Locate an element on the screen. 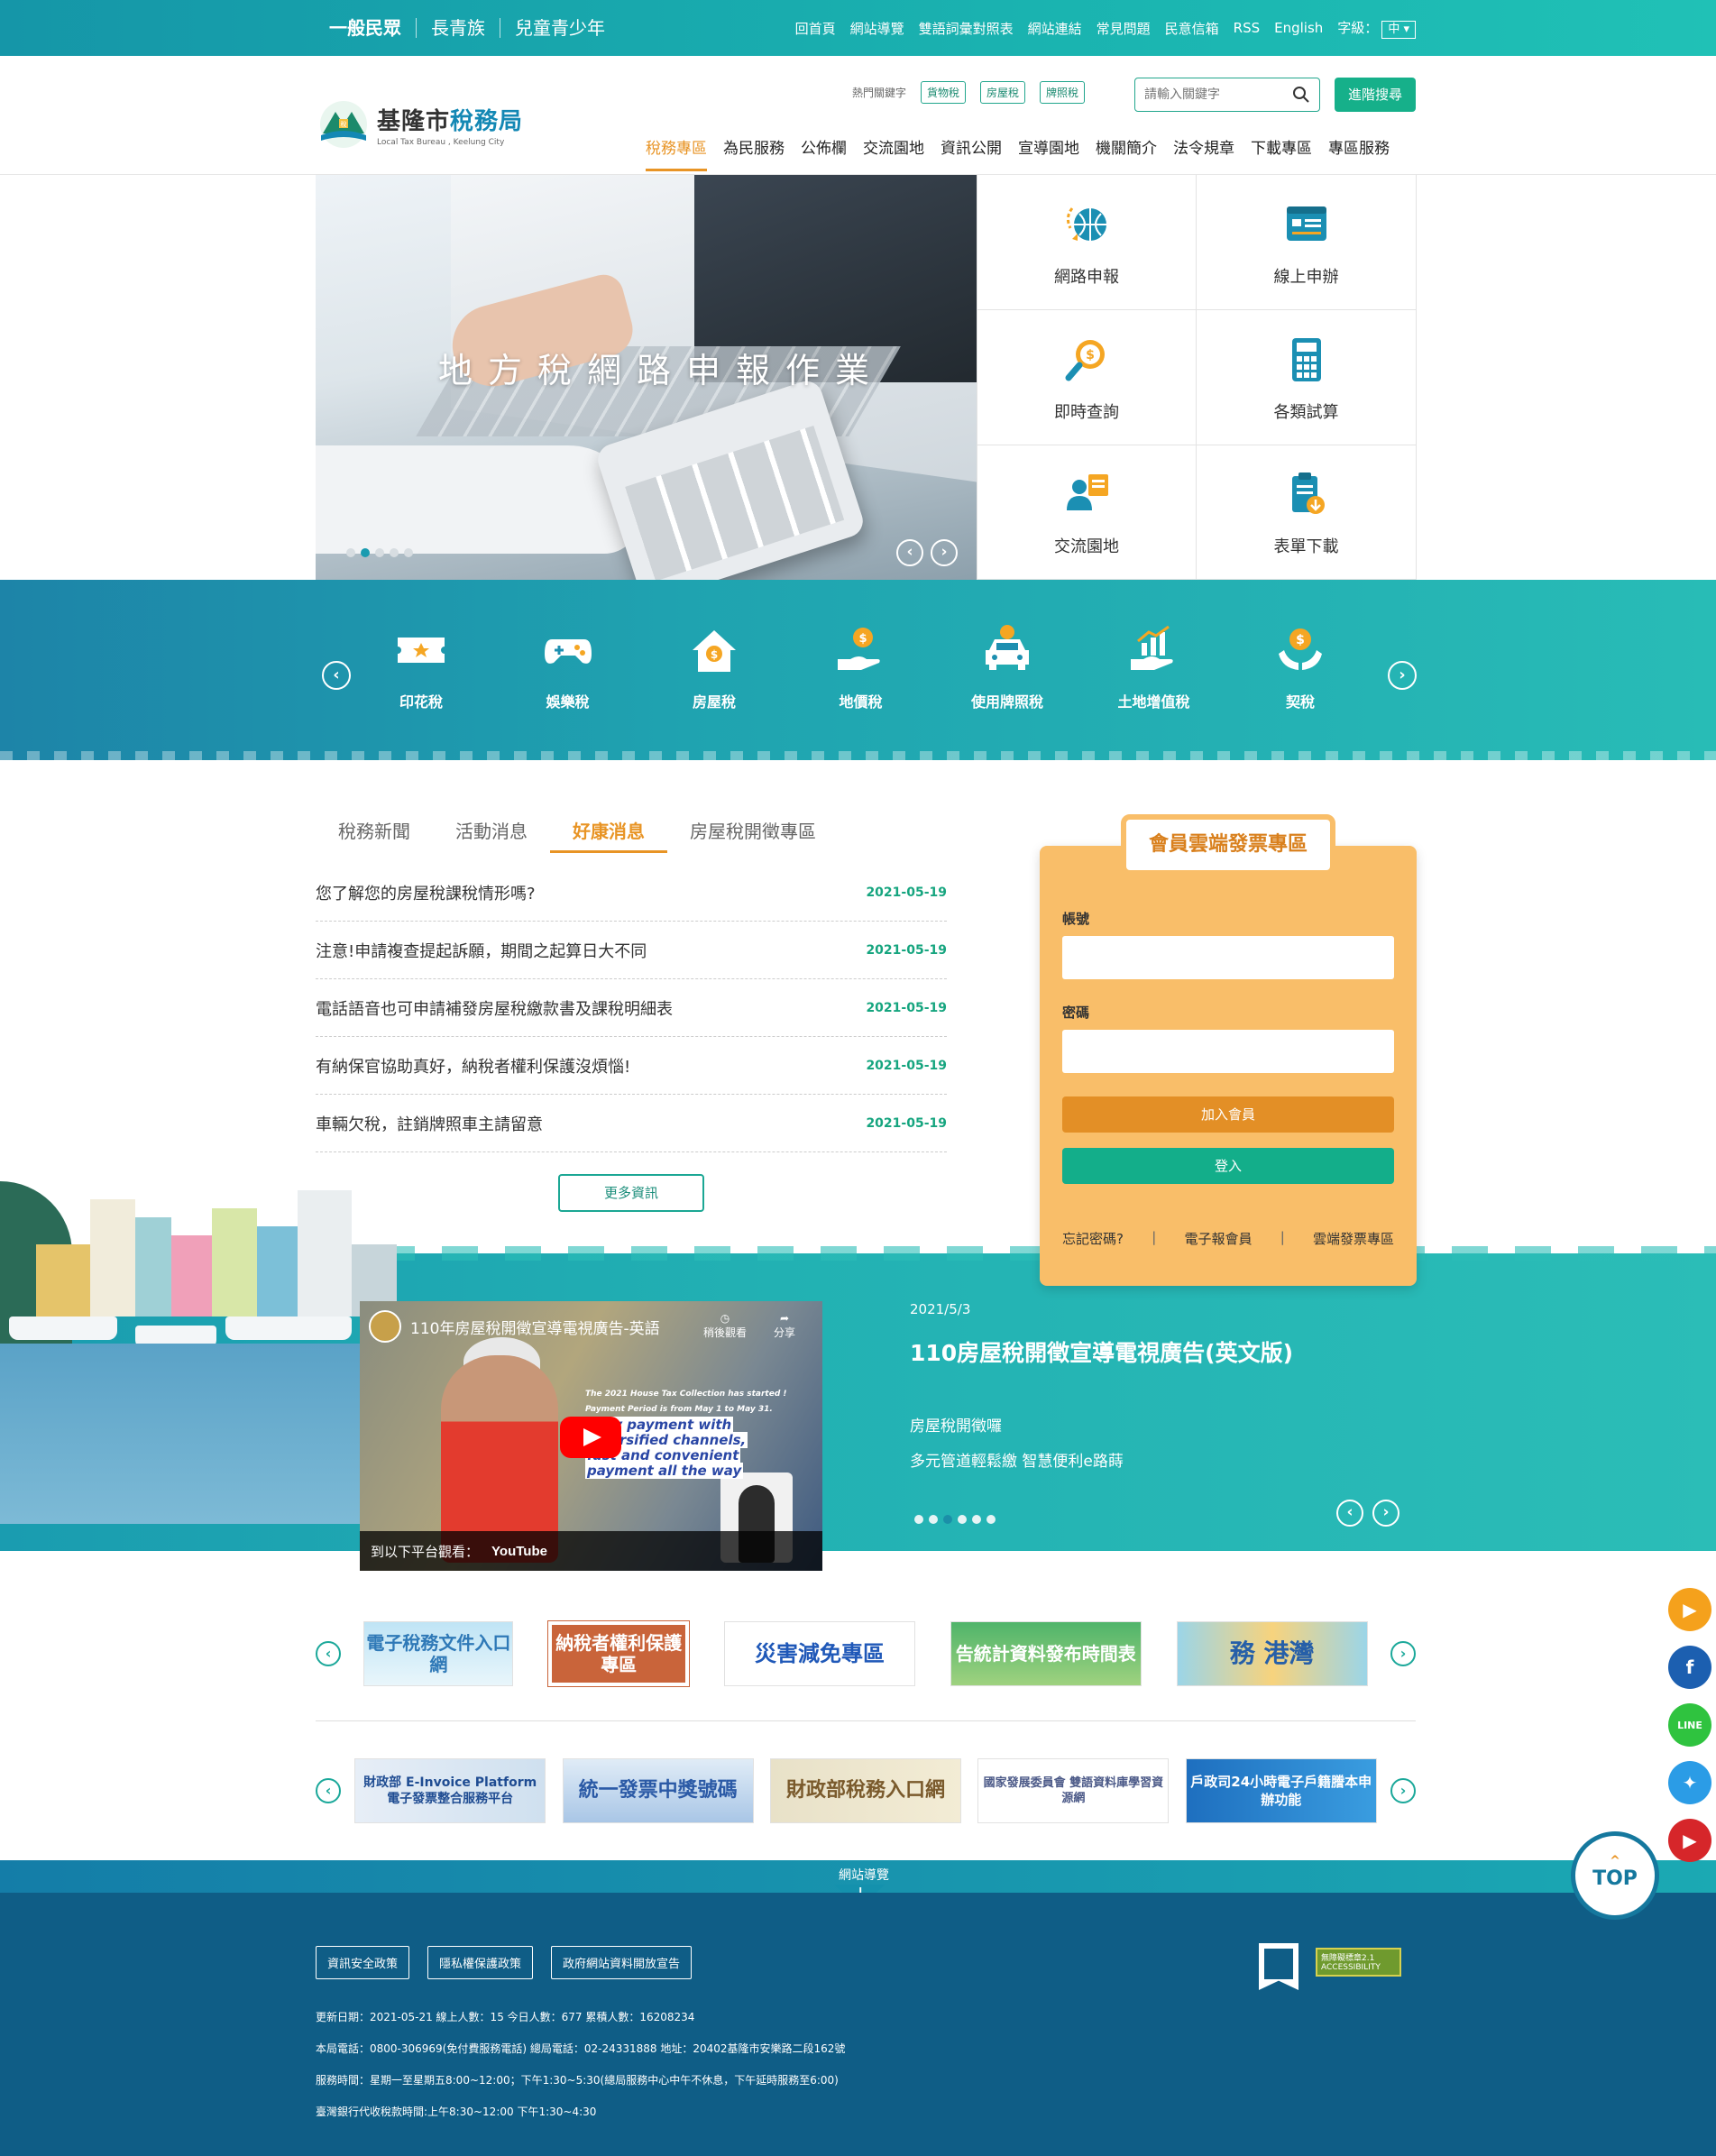 The image size is (1716, 2156). video-headline: 110房屋稅開徵宣導電視廣告(英文版) is located at coordinates (1102, 1351).